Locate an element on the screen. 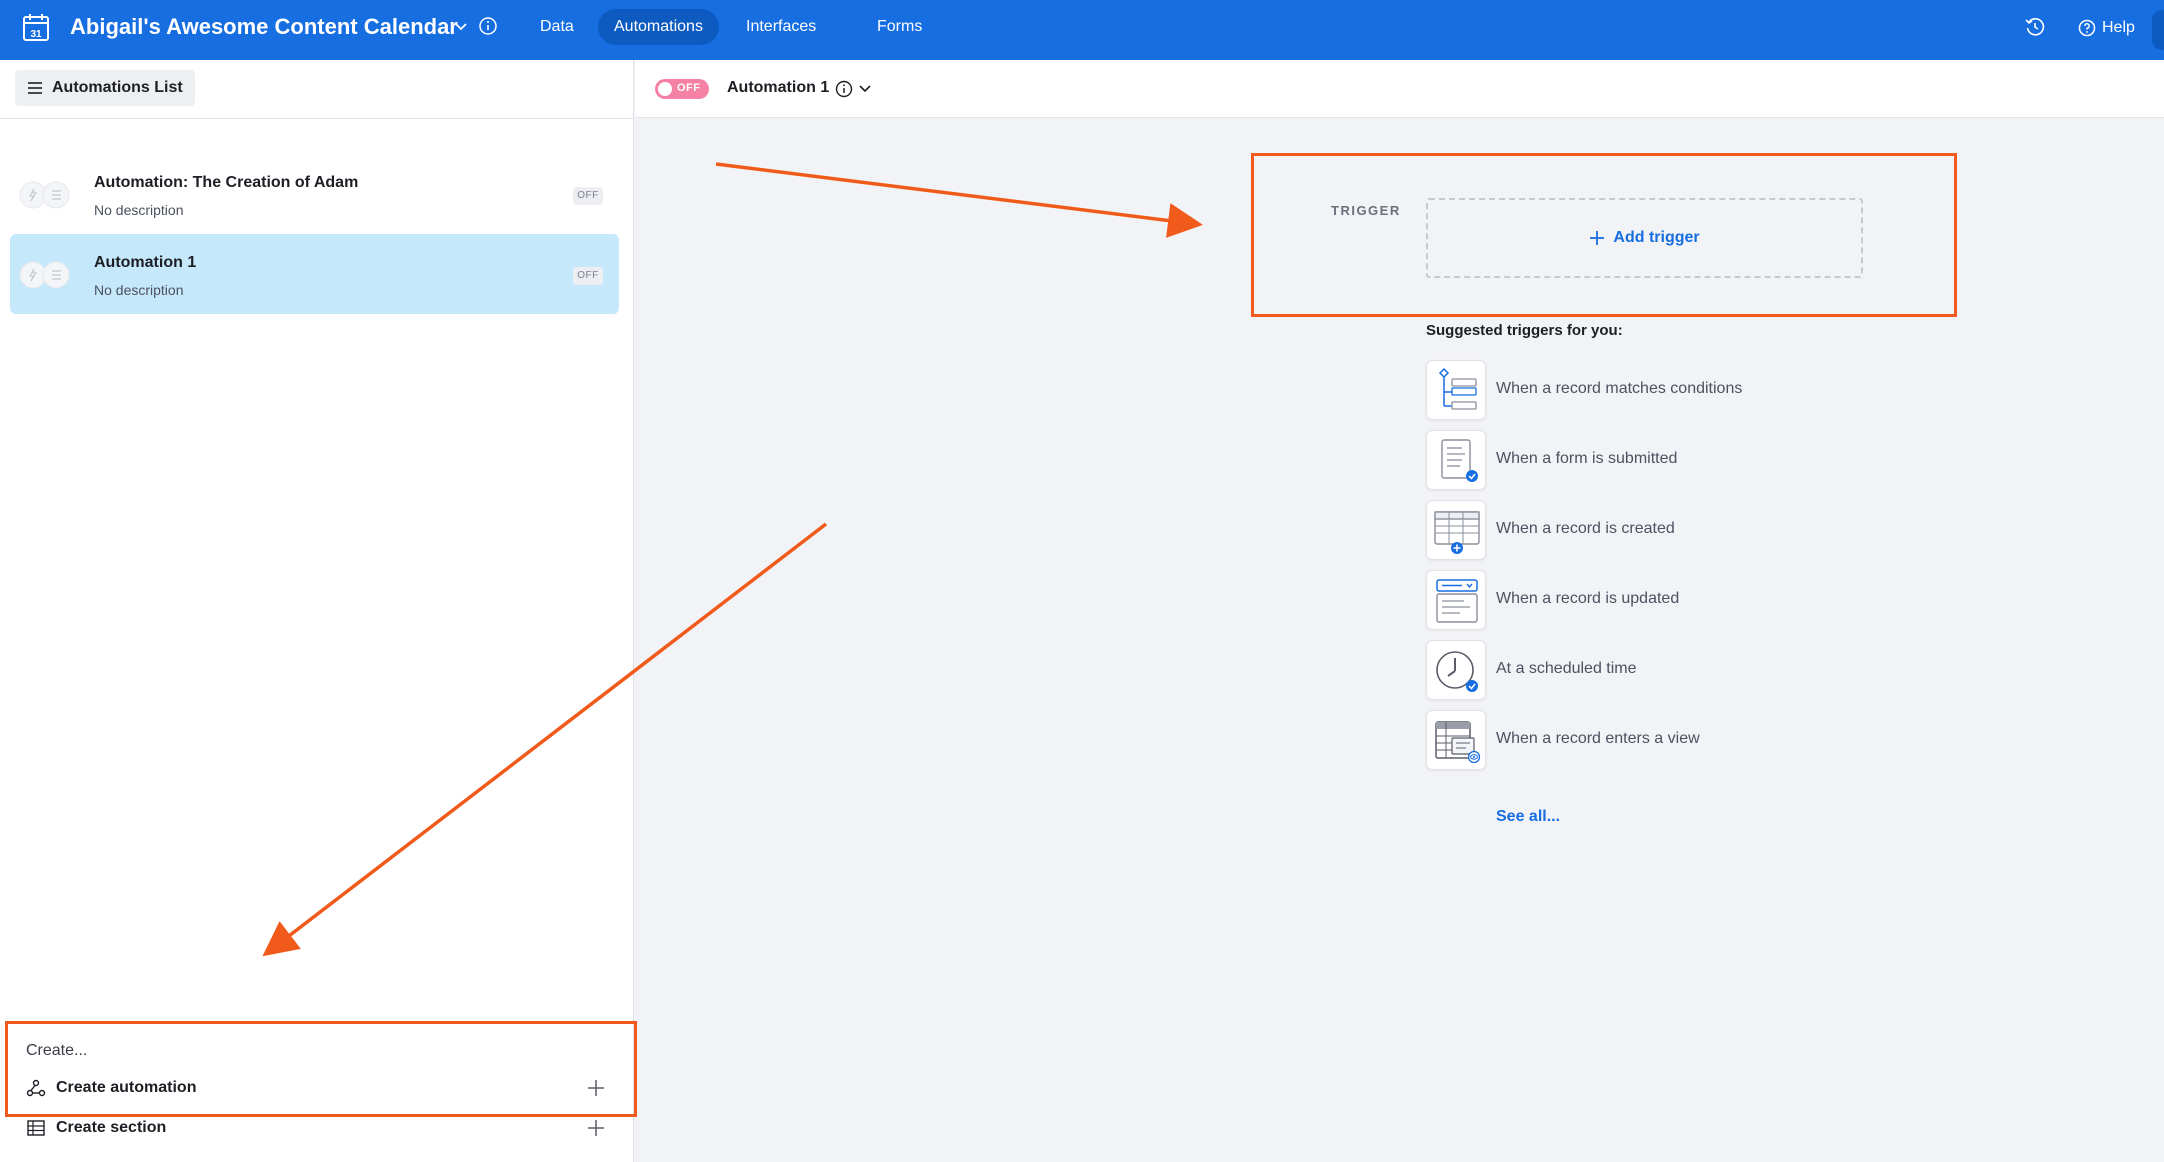  automation-toggle: OFF is located at coordinates (682, 89).